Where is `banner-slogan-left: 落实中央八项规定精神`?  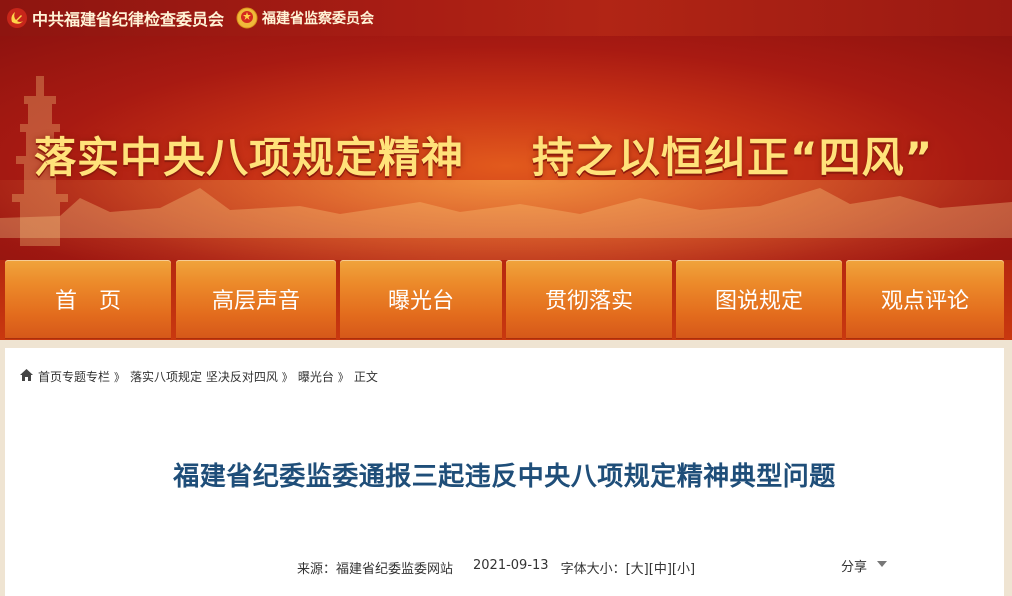 banner-slogan-left: 落实中央八项规定精神 is located at coordinates (249, 157).